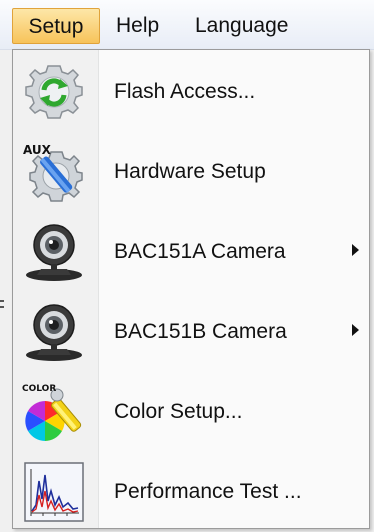 The image size is (374, 532). I want to click on aux-icon-text: AUX, so click(37, 150).